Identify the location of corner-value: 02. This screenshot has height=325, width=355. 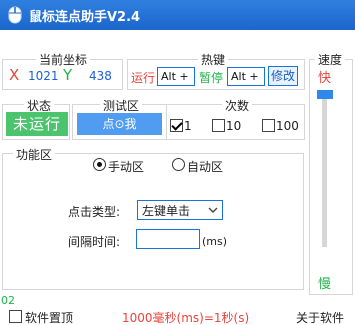
(8, 300).